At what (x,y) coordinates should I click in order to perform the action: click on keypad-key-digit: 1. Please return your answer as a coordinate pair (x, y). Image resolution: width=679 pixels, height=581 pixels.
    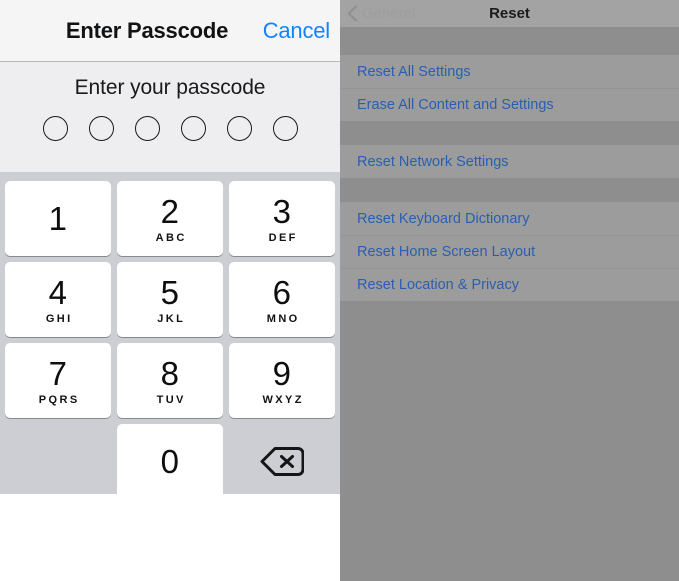
    Looking at the image, I should click on (58, 218).